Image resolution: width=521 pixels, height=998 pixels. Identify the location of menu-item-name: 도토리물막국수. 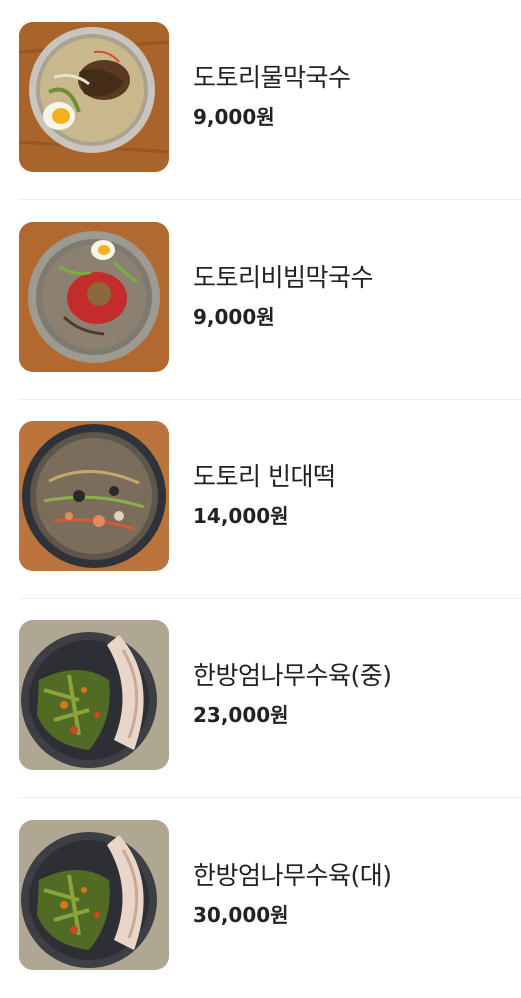
(272, 77).